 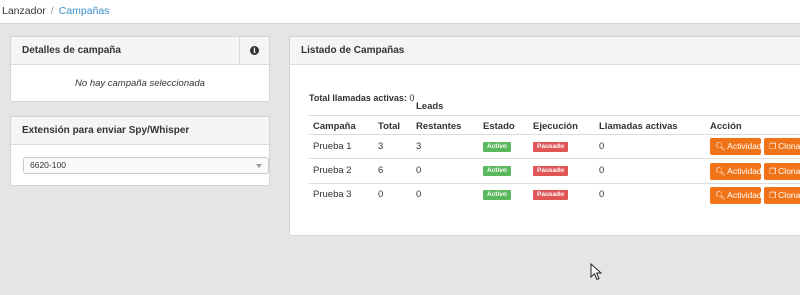 I want to click on campaign-name: Prueba 2, so click(x=332, y=170).